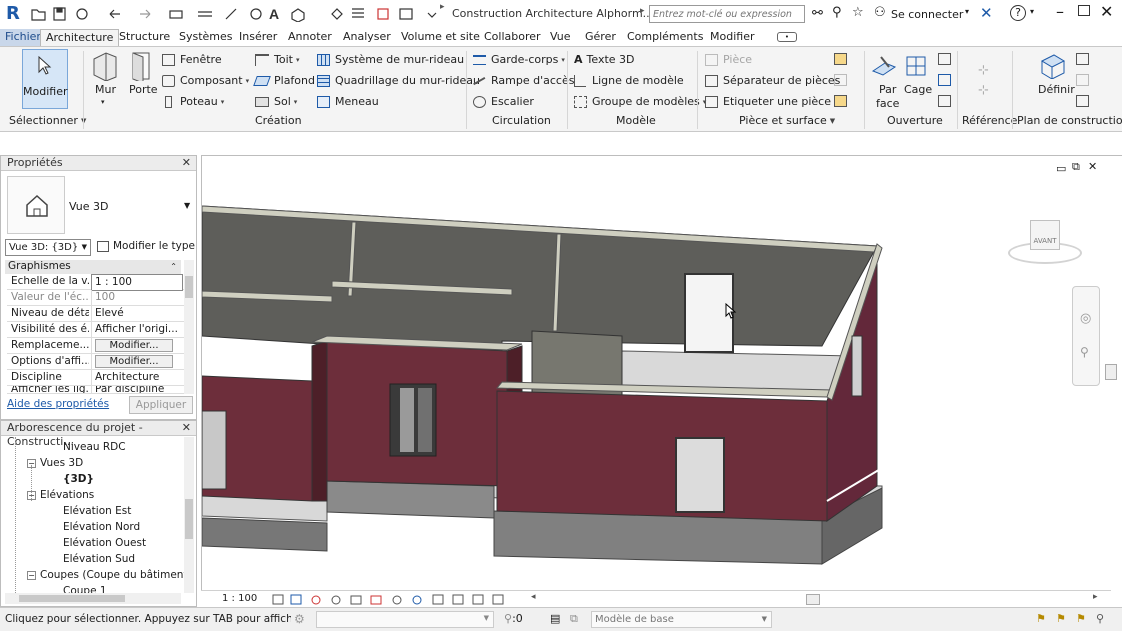  Describe the element at coordinates (983, 70) in the screenshot. I see `grid-icon: ⊹` at that location.